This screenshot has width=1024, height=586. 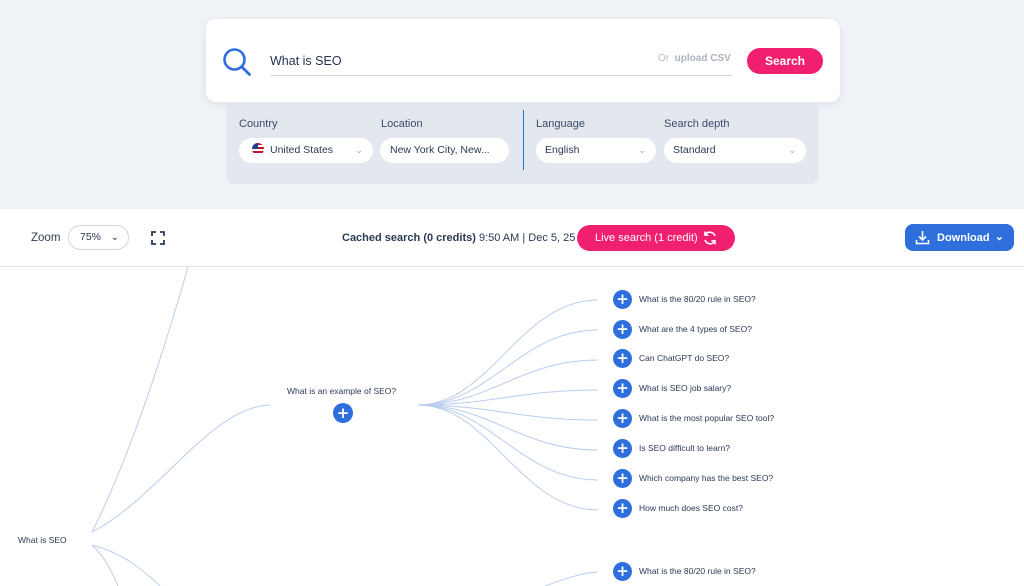 What do you see at coordinates (694, 150) in the screenshot?
I see `search-depth-value: Standard` at bounding box center [694, 150].